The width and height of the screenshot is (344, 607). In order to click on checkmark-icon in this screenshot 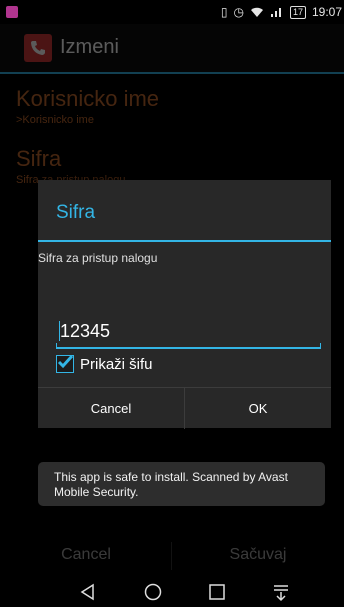, I will do `click(65, 361)`.